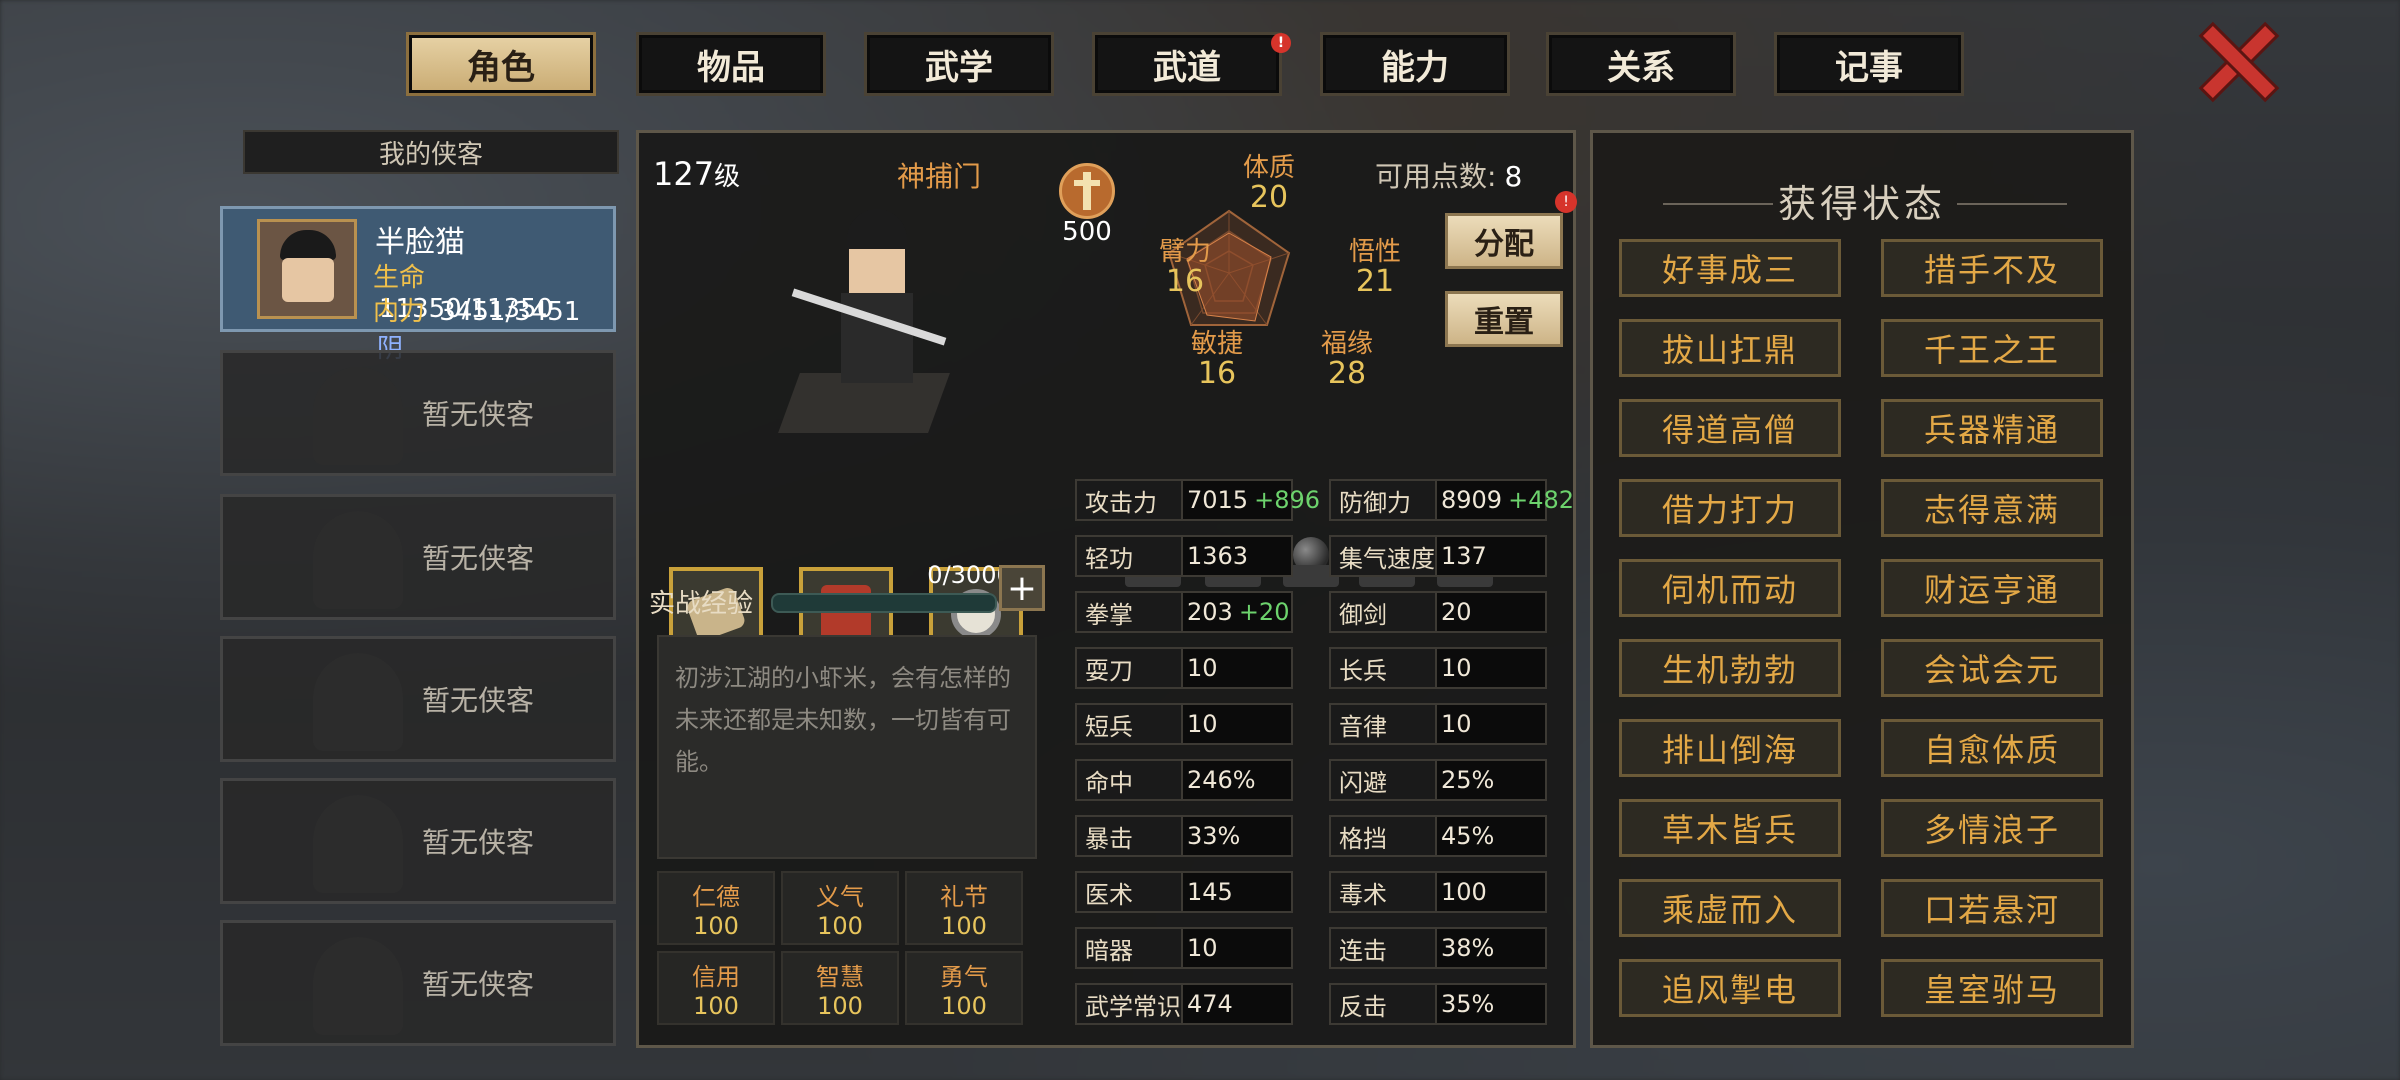 This screenshot has height=1080, width=2400. What do you see at coordinates (847, 747) in the screenshot?
I see `character-description: 初涉江湖的小虾米，会有怎样的未来还都是未知数，一切皆有可能。` at bounding box center [847, 747].